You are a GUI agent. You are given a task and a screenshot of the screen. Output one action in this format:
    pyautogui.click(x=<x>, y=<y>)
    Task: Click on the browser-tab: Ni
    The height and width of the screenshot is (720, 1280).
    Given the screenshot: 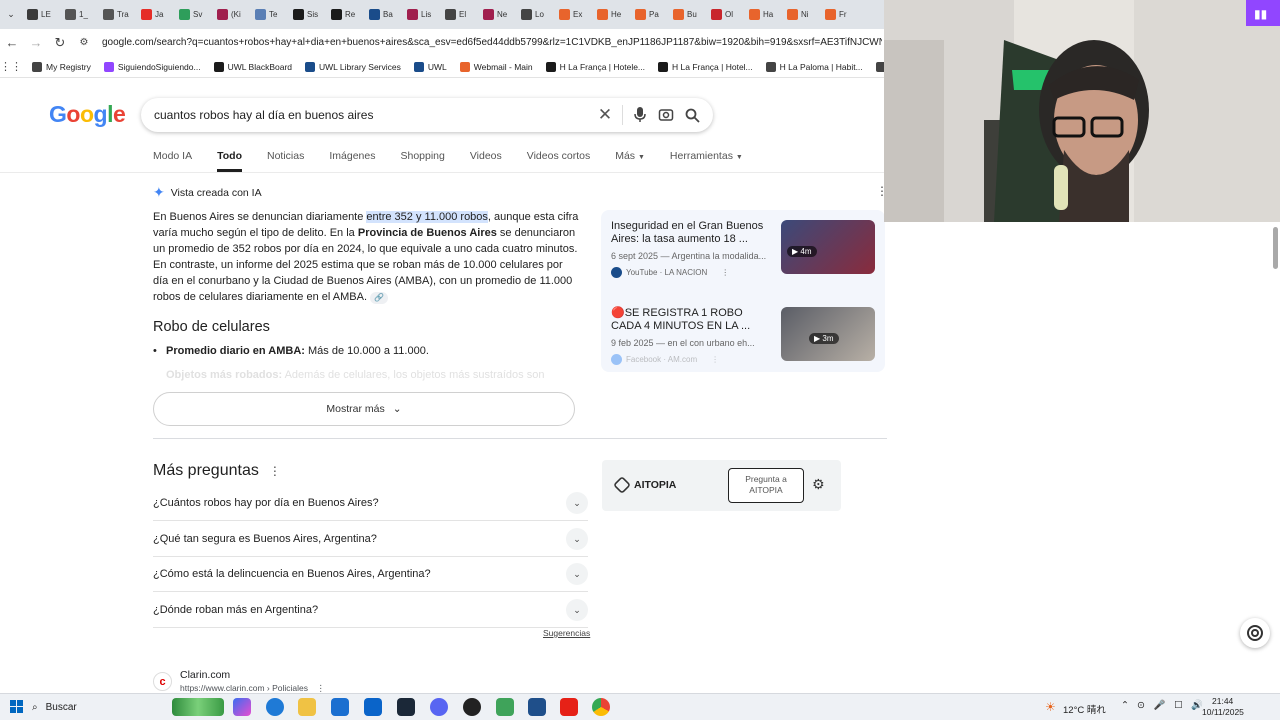 What is the action you would take?
    pyautogui.click(x=801, y=15)
    